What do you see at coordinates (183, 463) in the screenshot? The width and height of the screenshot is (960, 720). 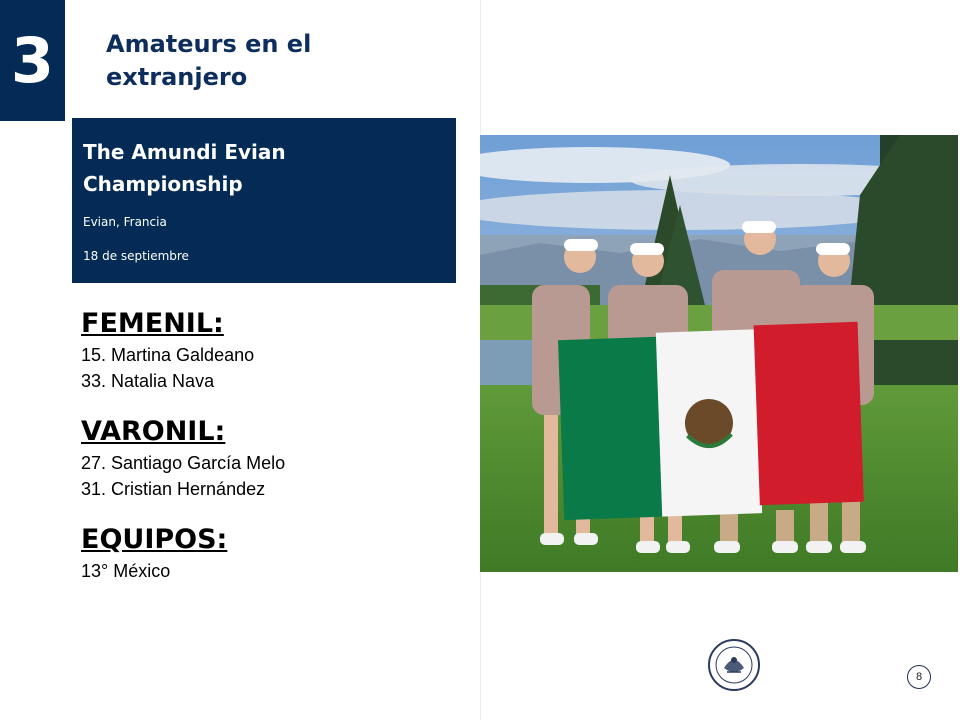 I see `varonil-result: 27. Santiago García Melo` at bounding box center [183, 463].